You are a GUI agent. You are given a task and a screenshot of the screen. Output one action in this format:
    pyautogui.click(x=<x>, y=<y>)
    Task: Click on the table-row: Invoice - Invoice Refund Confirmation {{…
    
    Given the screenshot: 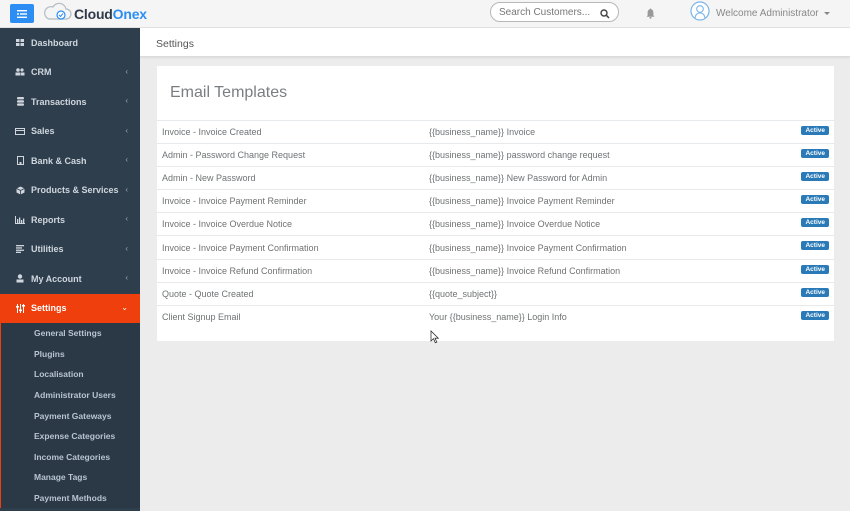 What is the action you would take?
    pyautogui.click(x=495, y=271)
    